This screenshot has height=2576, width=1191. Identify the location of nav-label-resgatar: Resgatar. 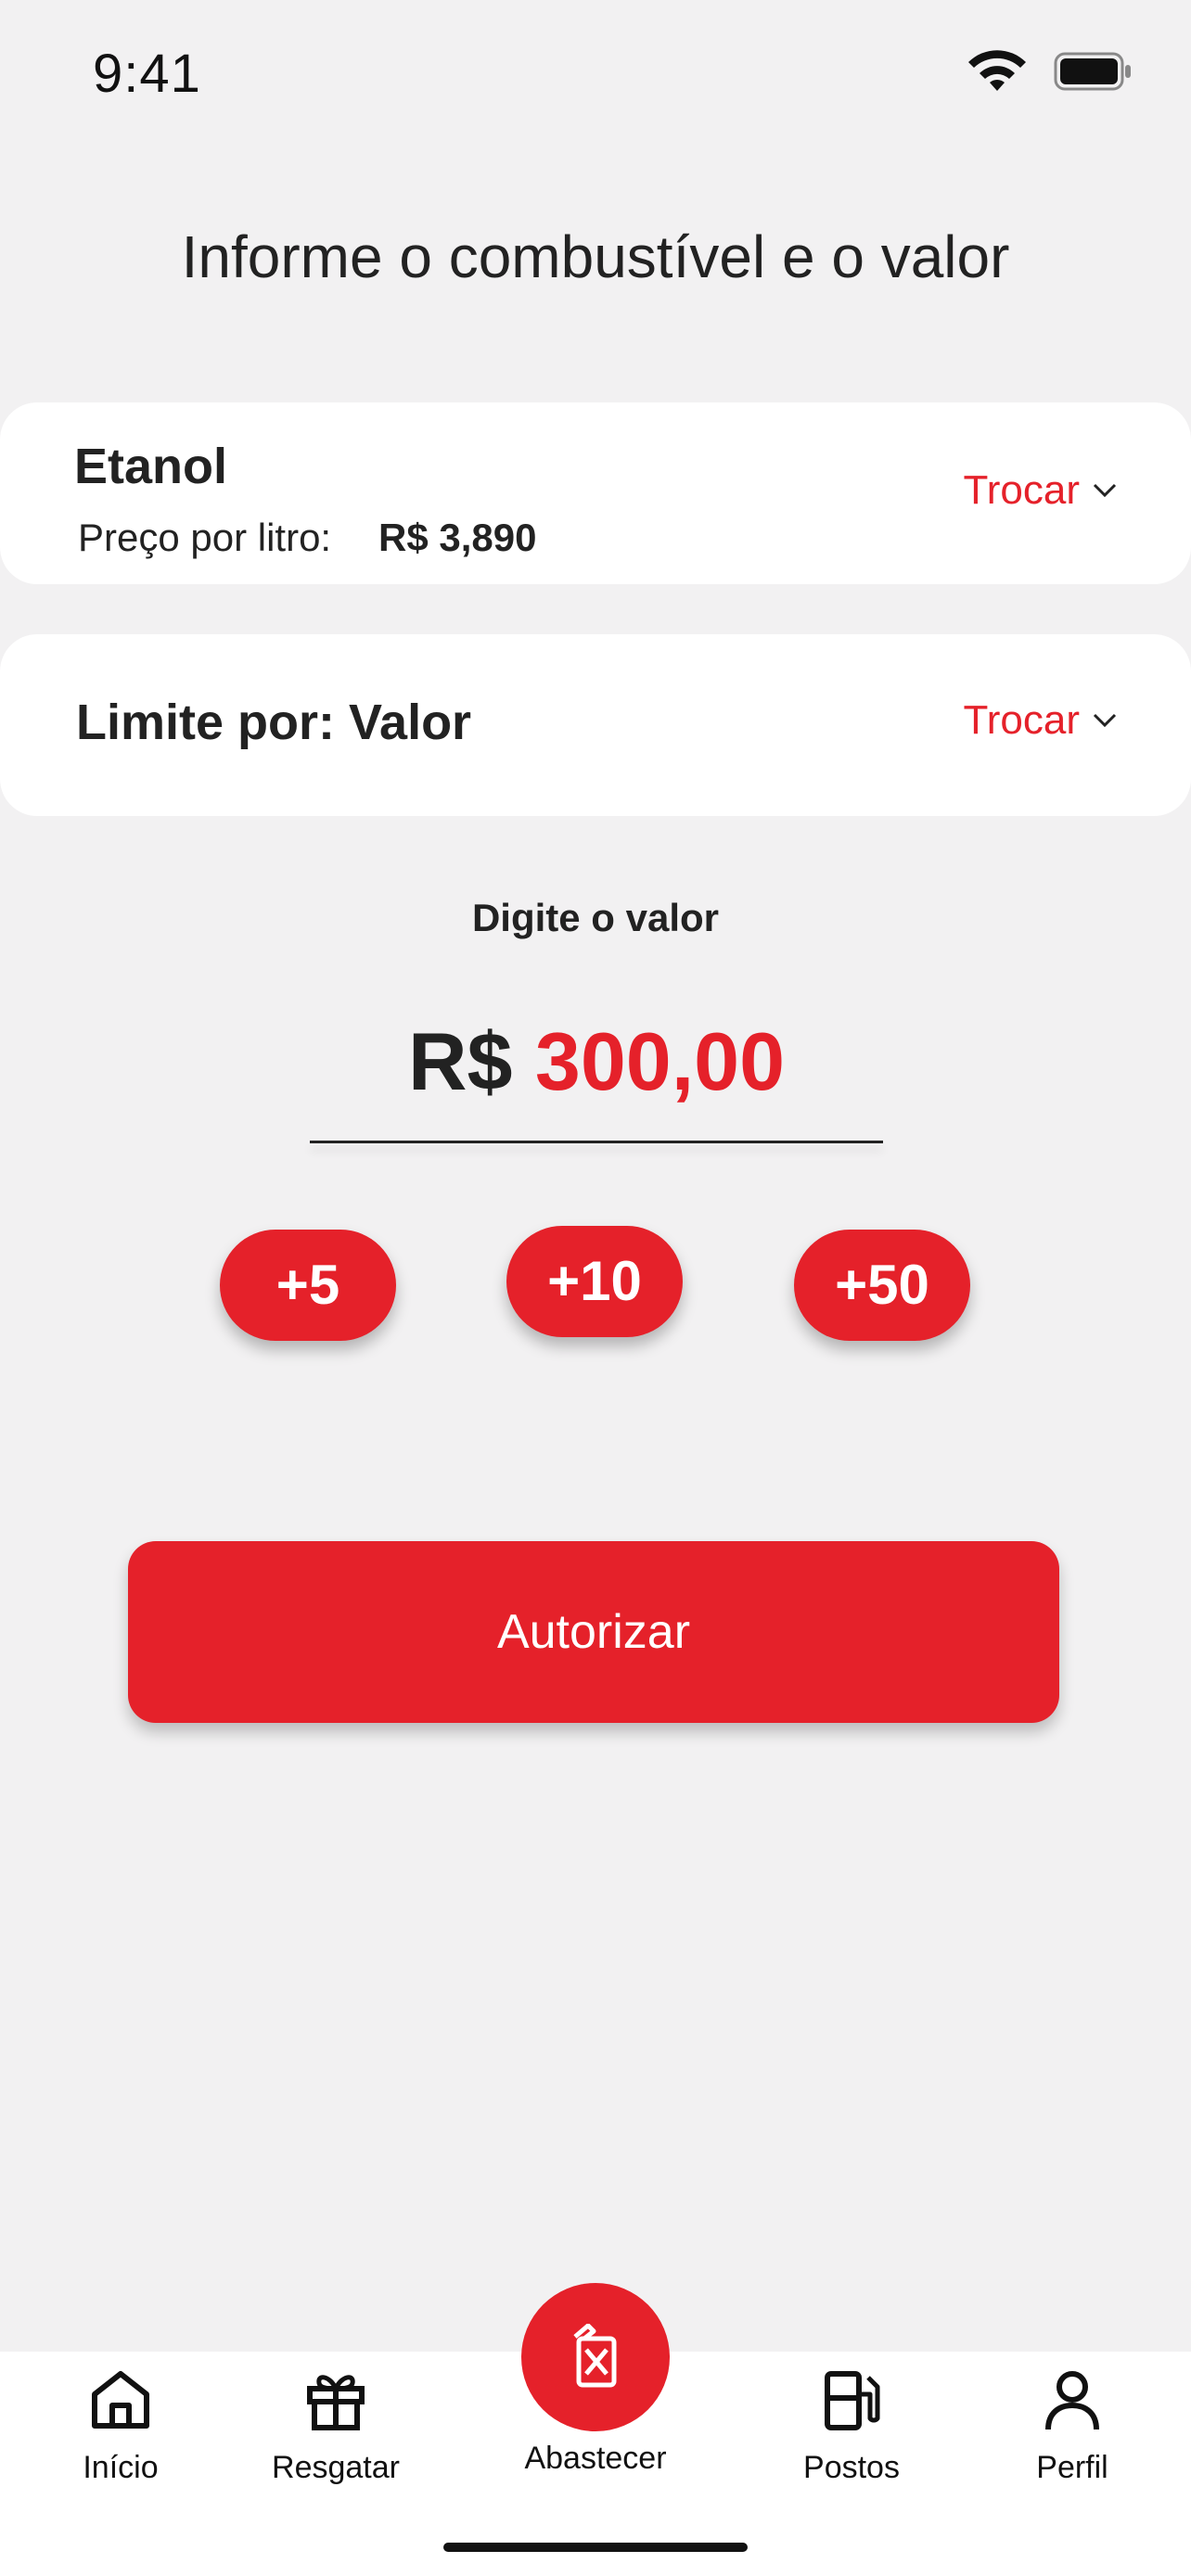
(336, 2467).